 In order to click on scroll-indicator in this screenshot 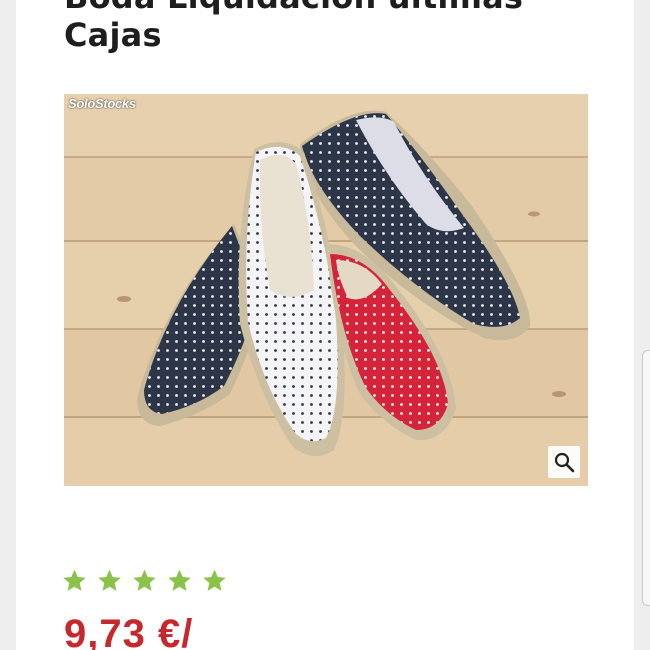, I will do `click(646, 478)`.